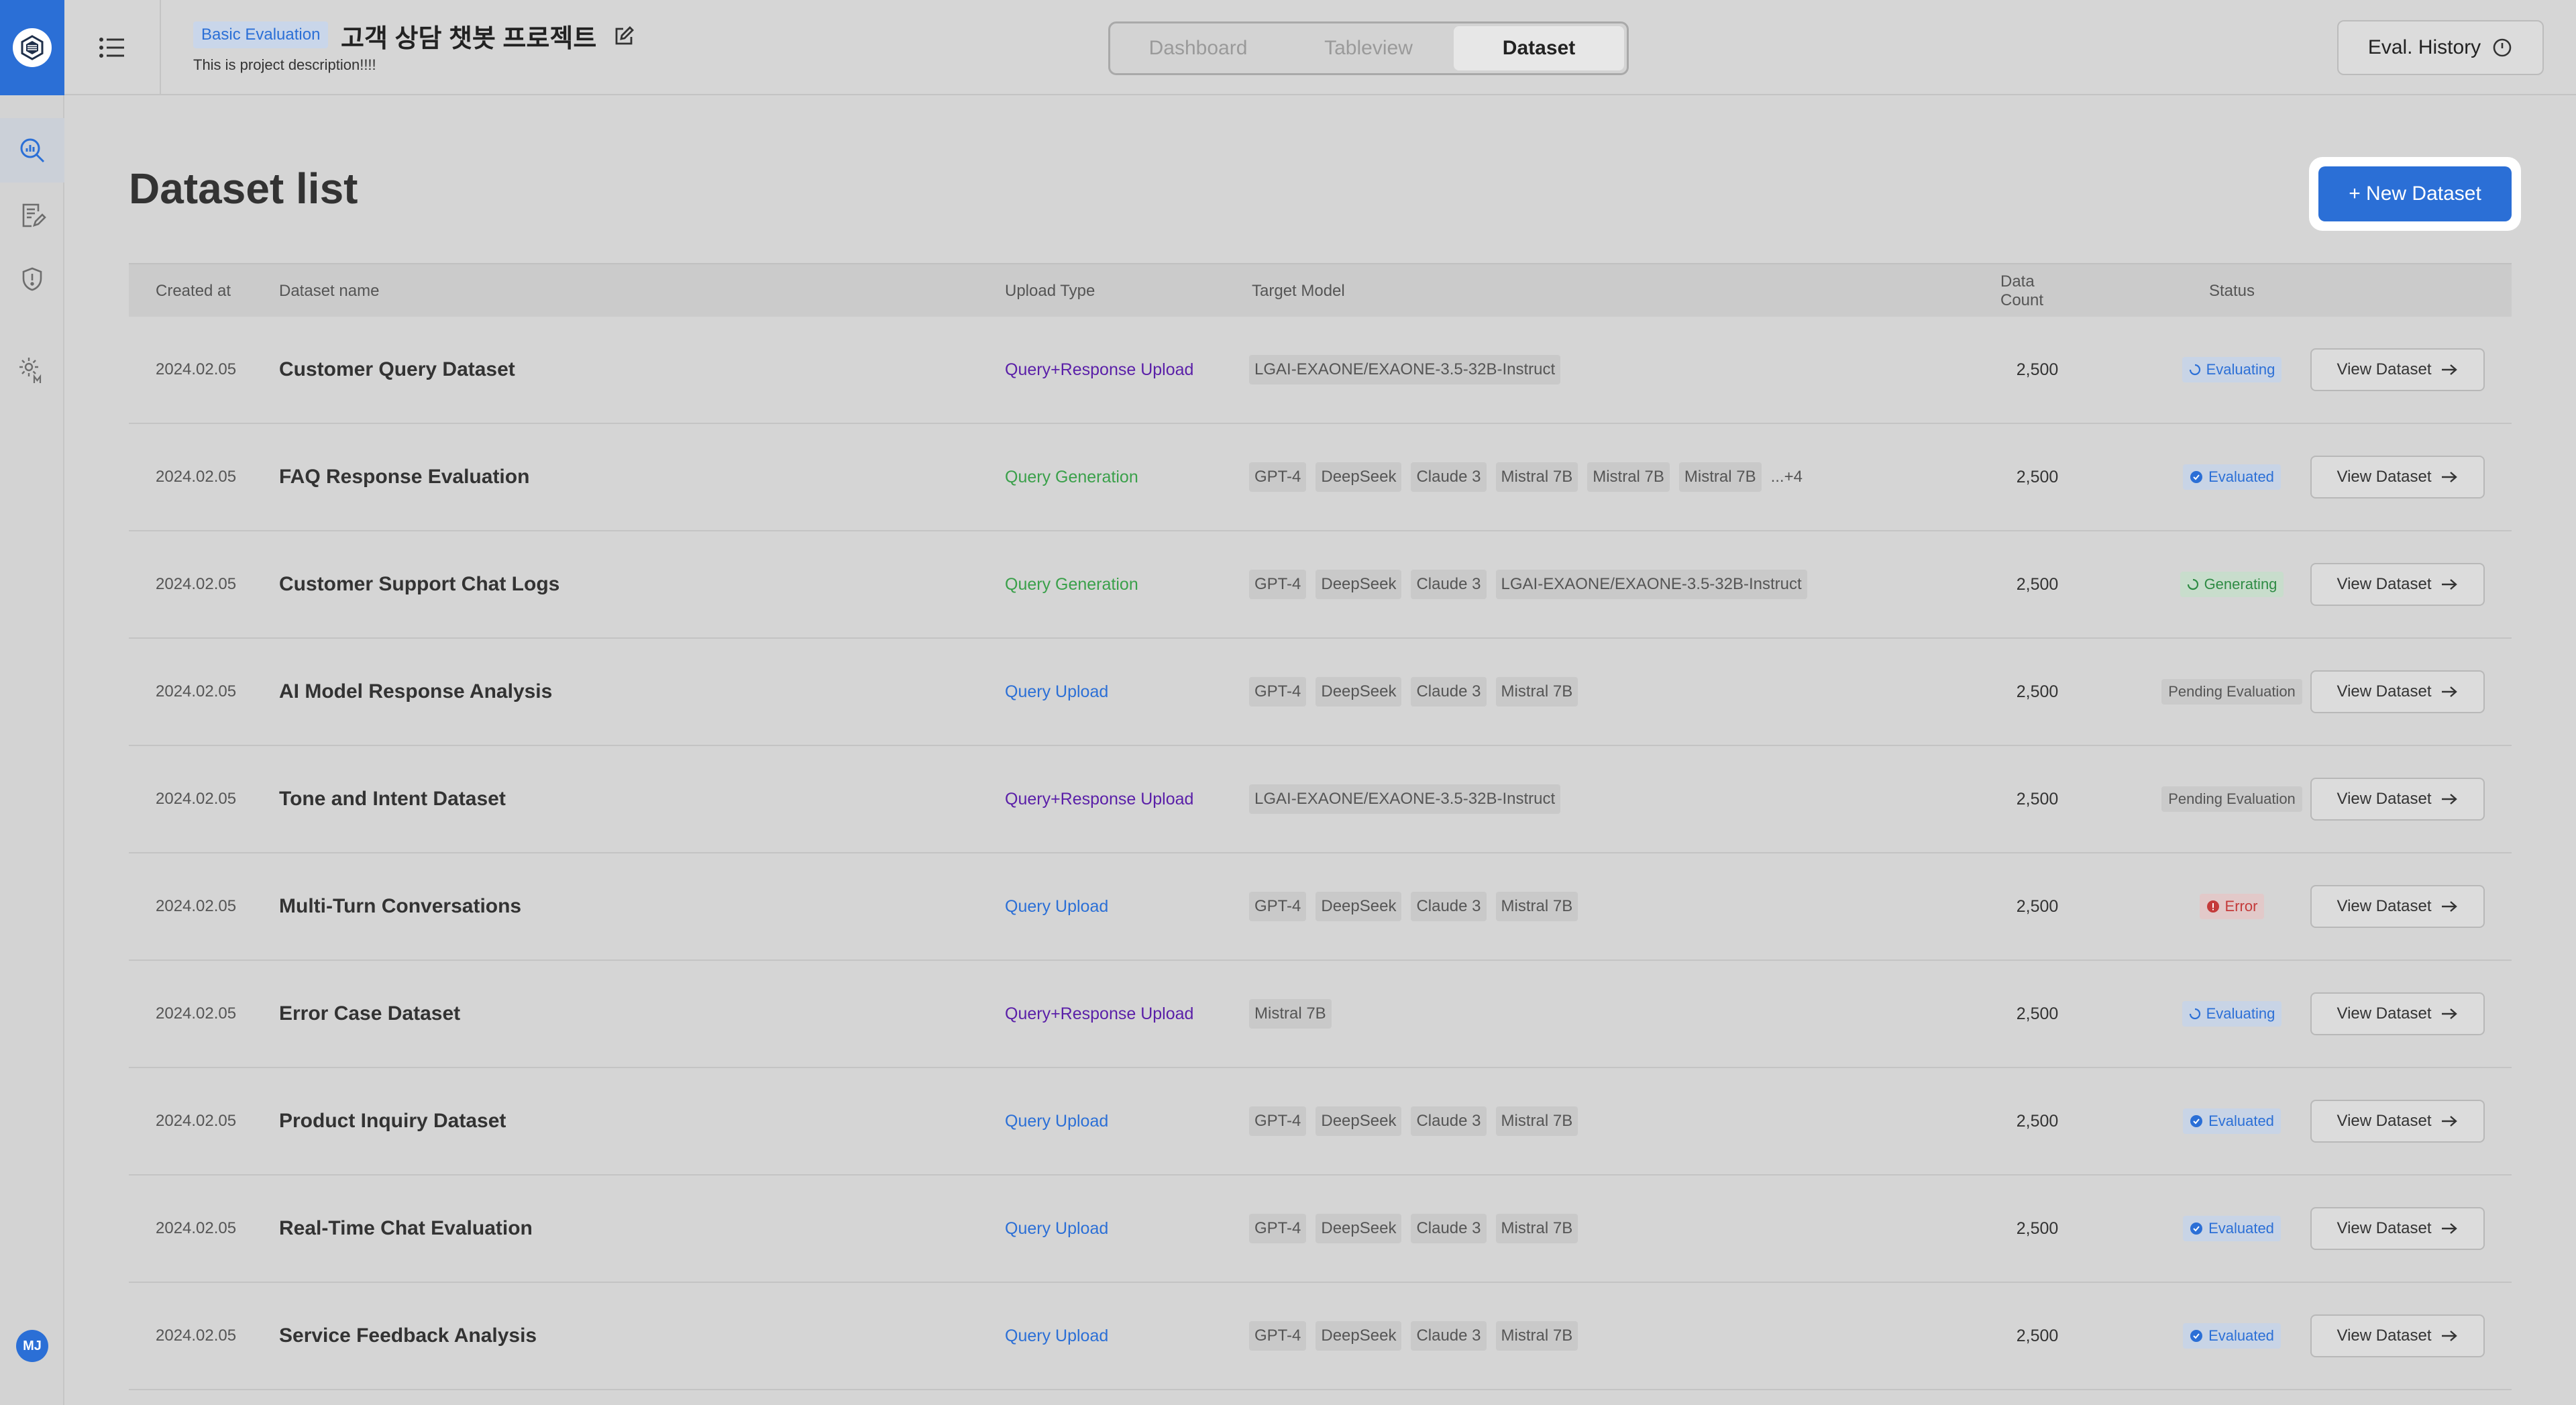 Image resolution: width=2576 pixels, height=1405 pixels. What do you see at coordinates (2440, 47) in the screenshot?
I see `eval-history-button: Eval. History` at bounding box center [2440, 47].